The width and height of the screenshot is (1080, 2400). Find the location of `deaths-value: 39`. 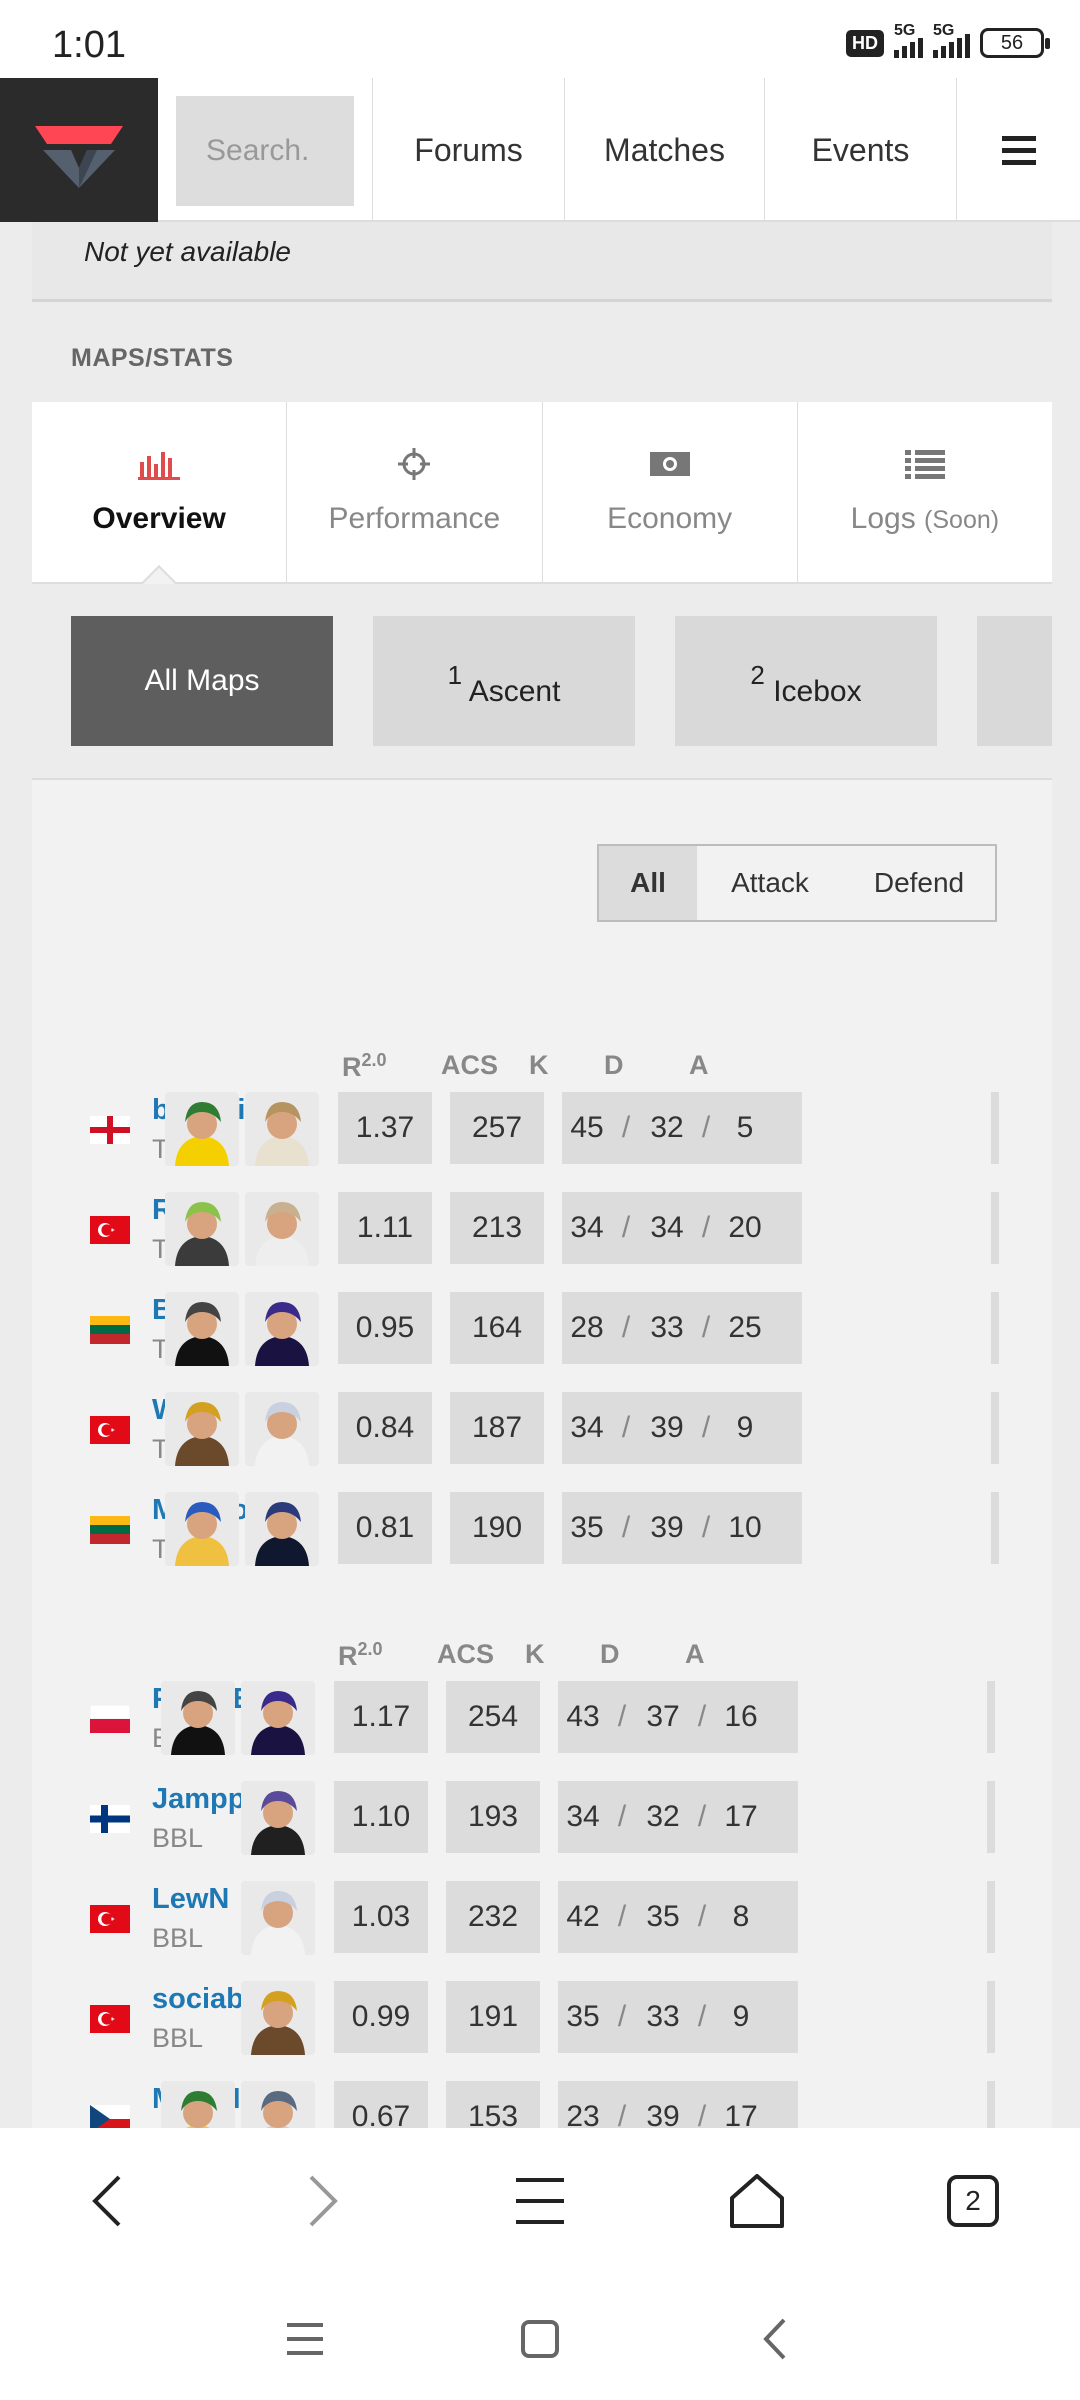

deaths-value: 39 is located at coordinates (667, 1427).